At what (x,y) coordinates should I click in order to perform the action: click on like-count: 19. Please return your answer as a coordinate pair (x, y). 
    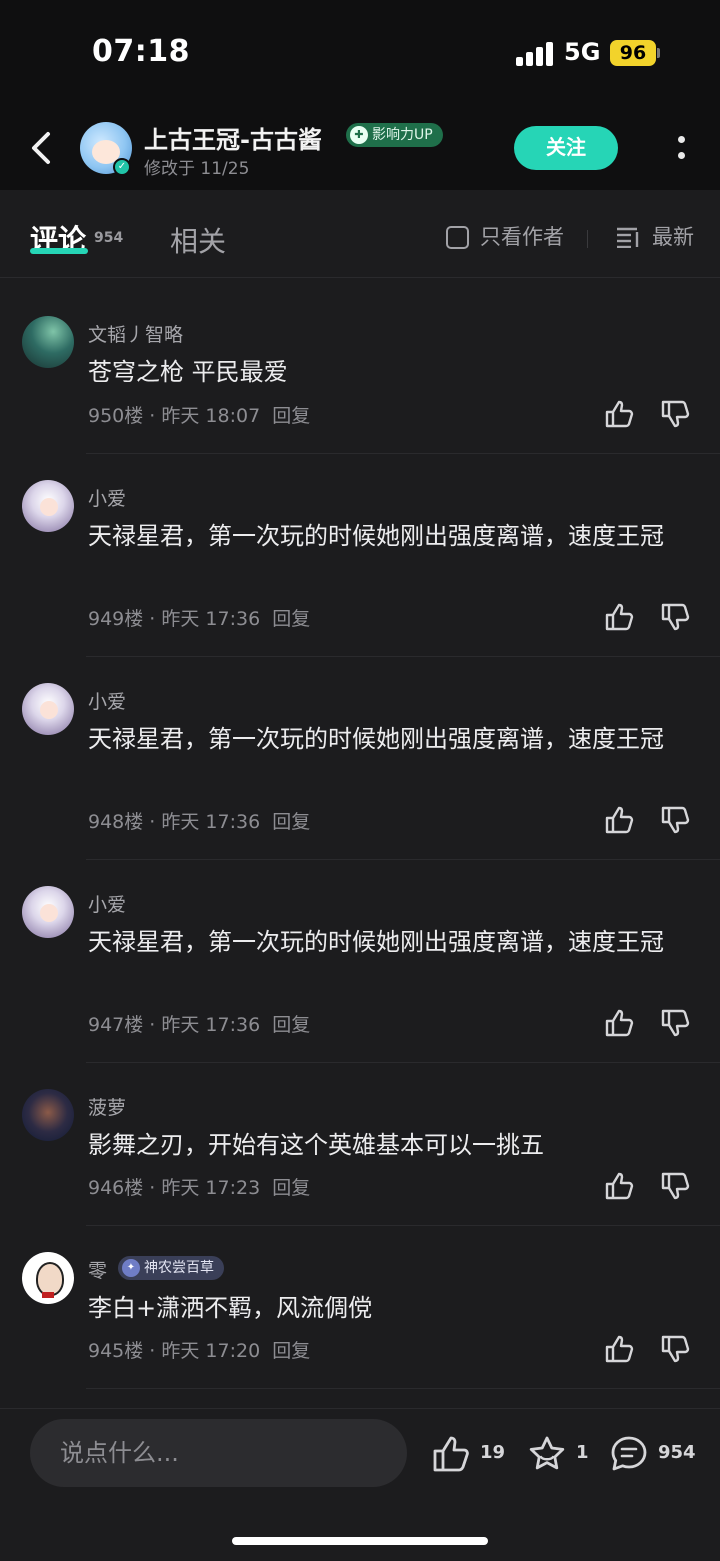
    Looking at the image, I should click on (493, 1452).